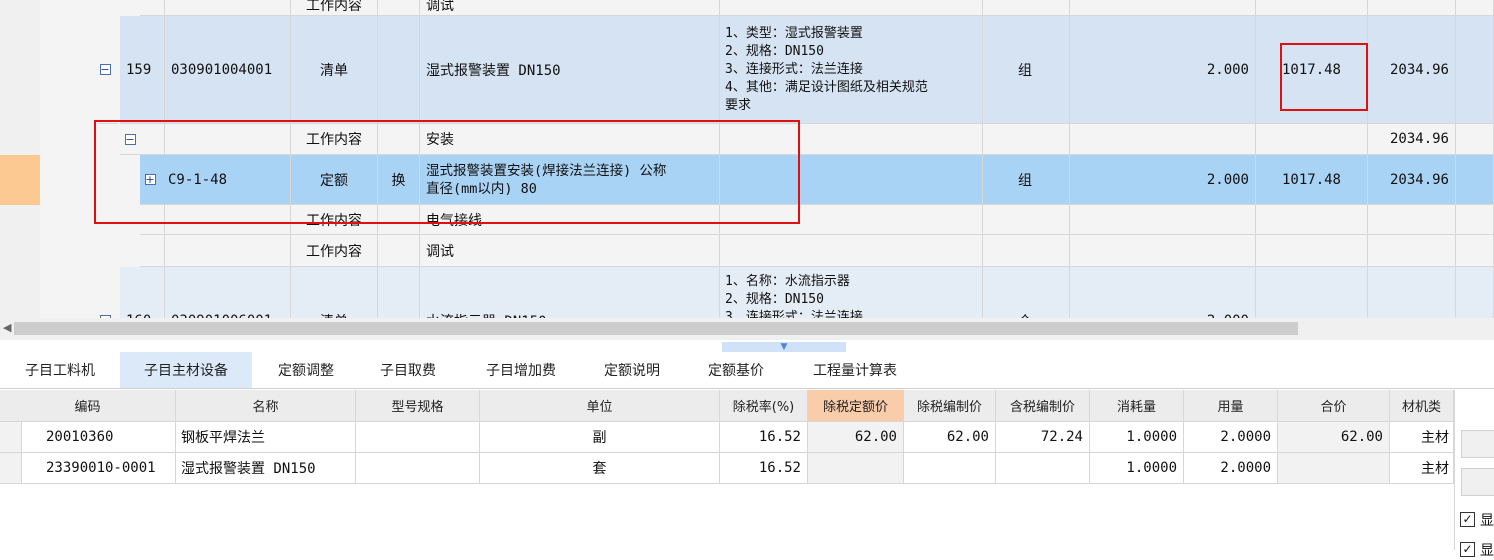  I want to click on tab-material-machine: 子目工料机, so click(60, 370).